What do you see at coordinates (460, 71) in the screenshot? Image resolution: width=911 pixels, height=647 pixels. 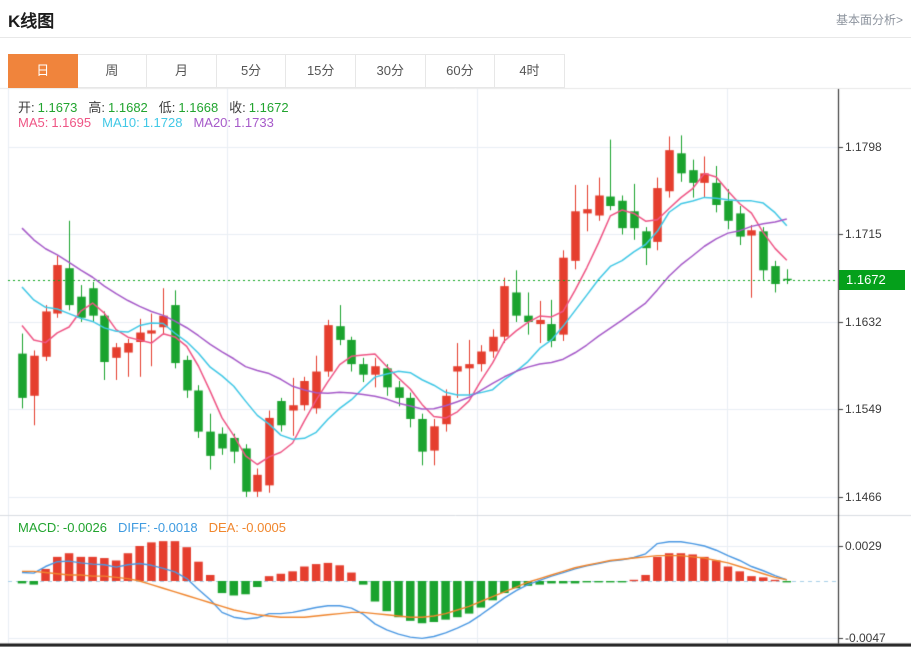 I see `tab-60分: 60分` at bounding box center [460, 71].